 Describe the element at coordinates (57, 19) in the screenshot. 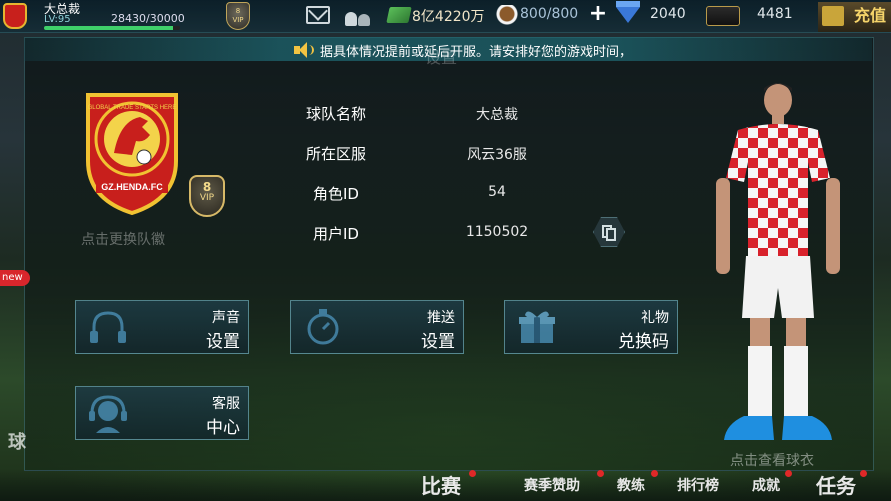

I see `player-level: LV:95` at that location.